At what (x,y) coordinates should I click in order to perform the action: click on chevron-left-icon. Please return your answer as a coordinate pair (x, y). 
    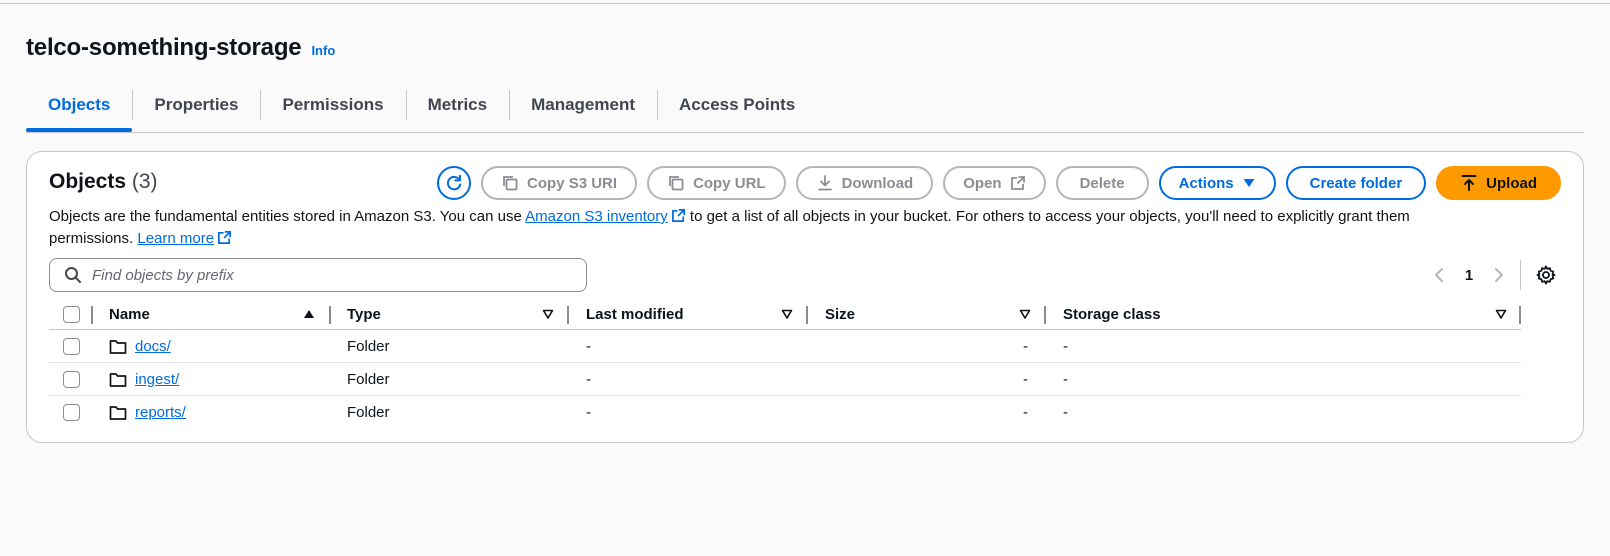
    Looking at the image, I should click on (1439, 275).